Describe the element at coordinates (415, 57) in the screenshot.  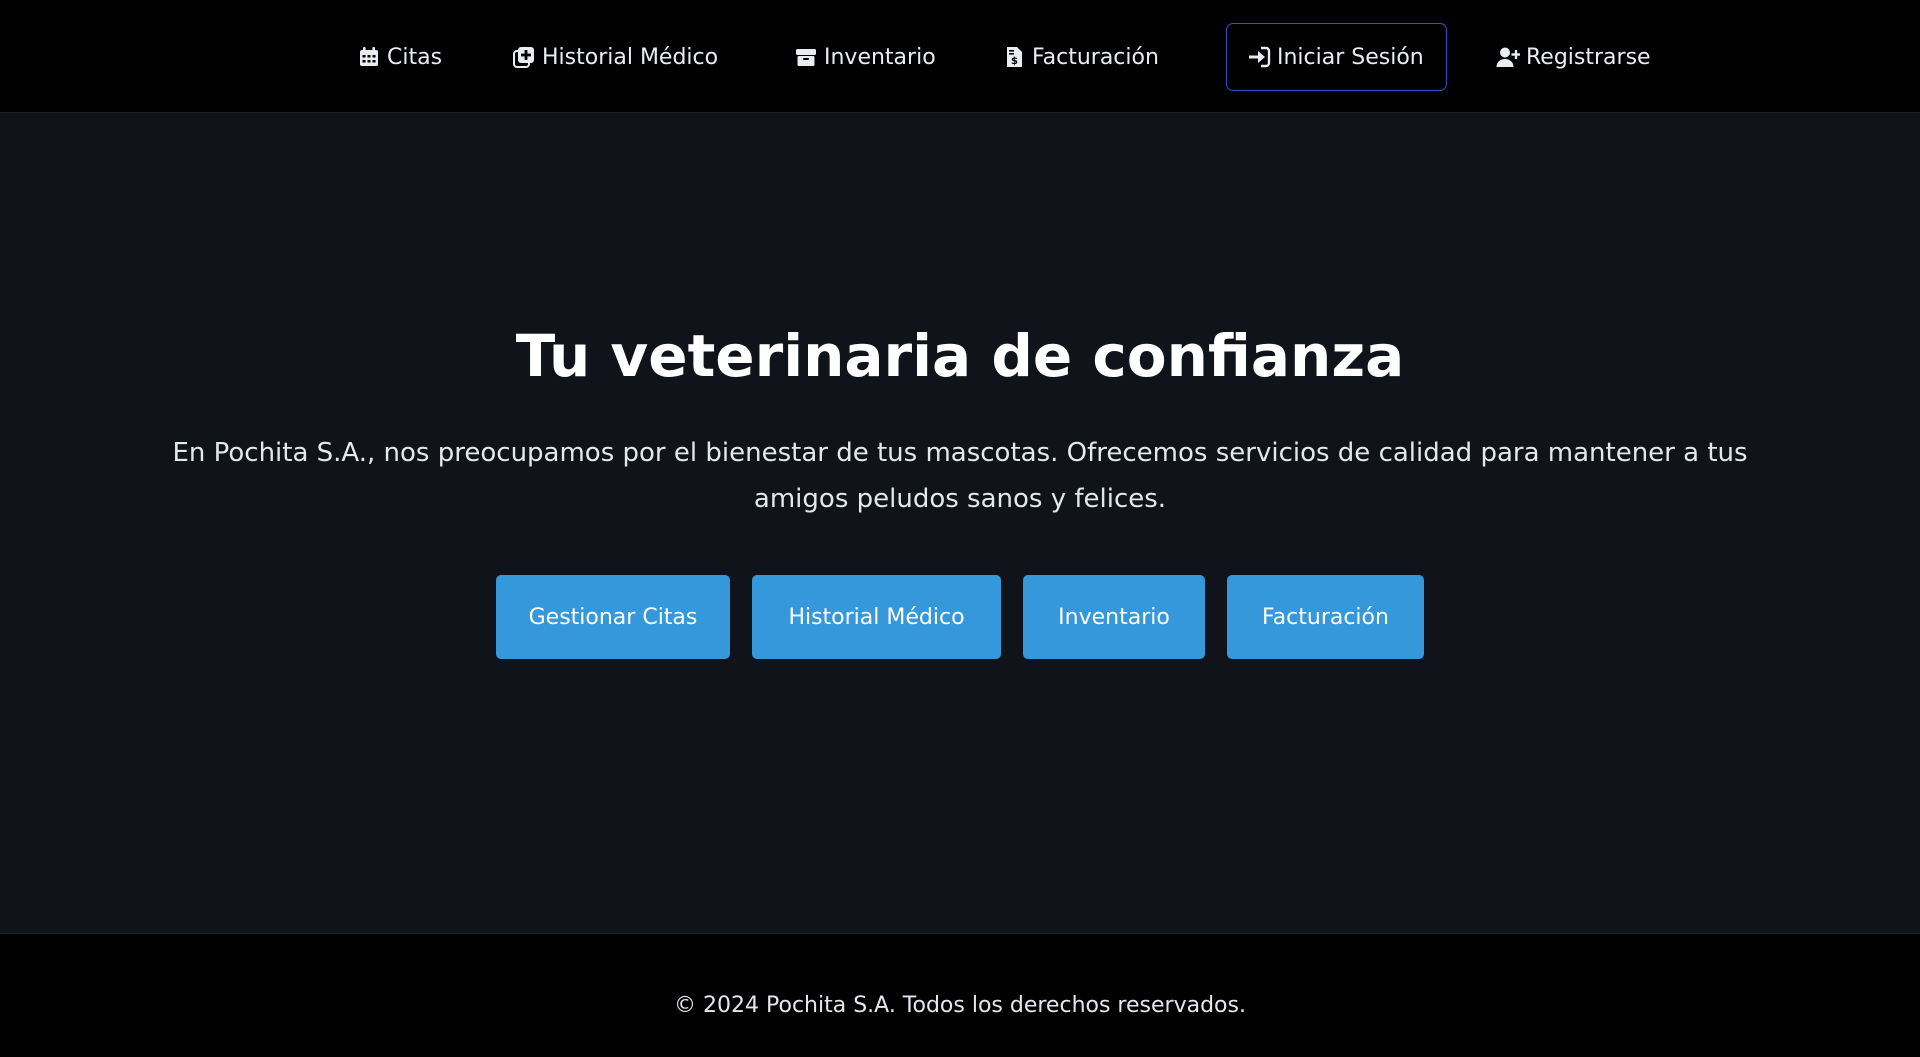
I see `nav-item-label: Citas` at that location.